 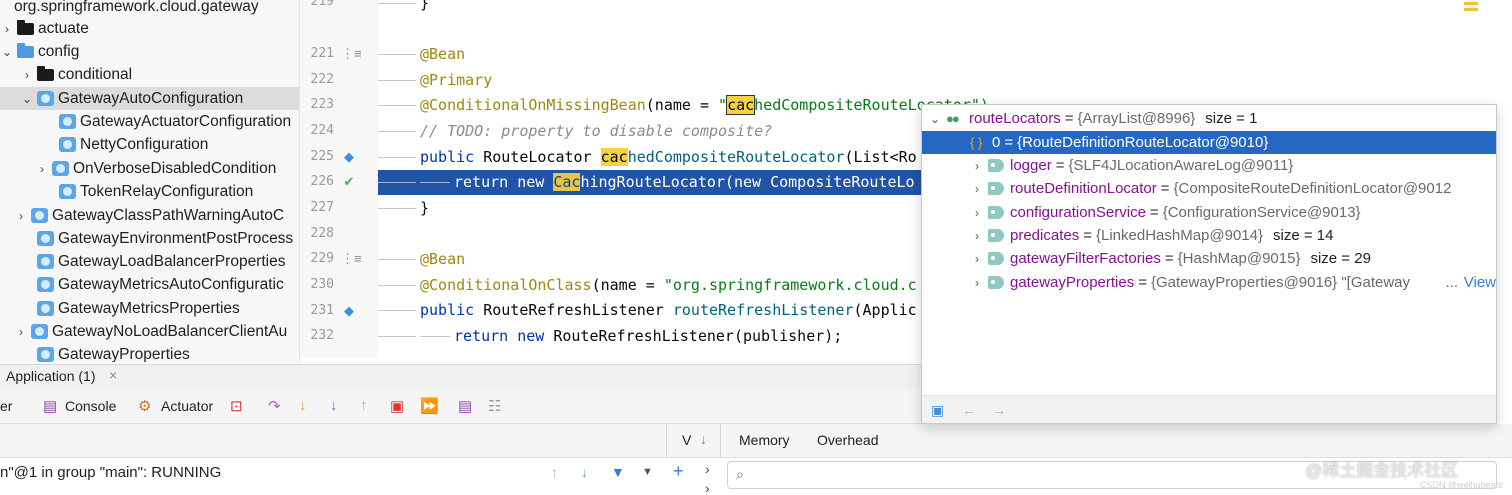 I want to click on add-to-watches-icon: ▣, so click(x=937, y=410).